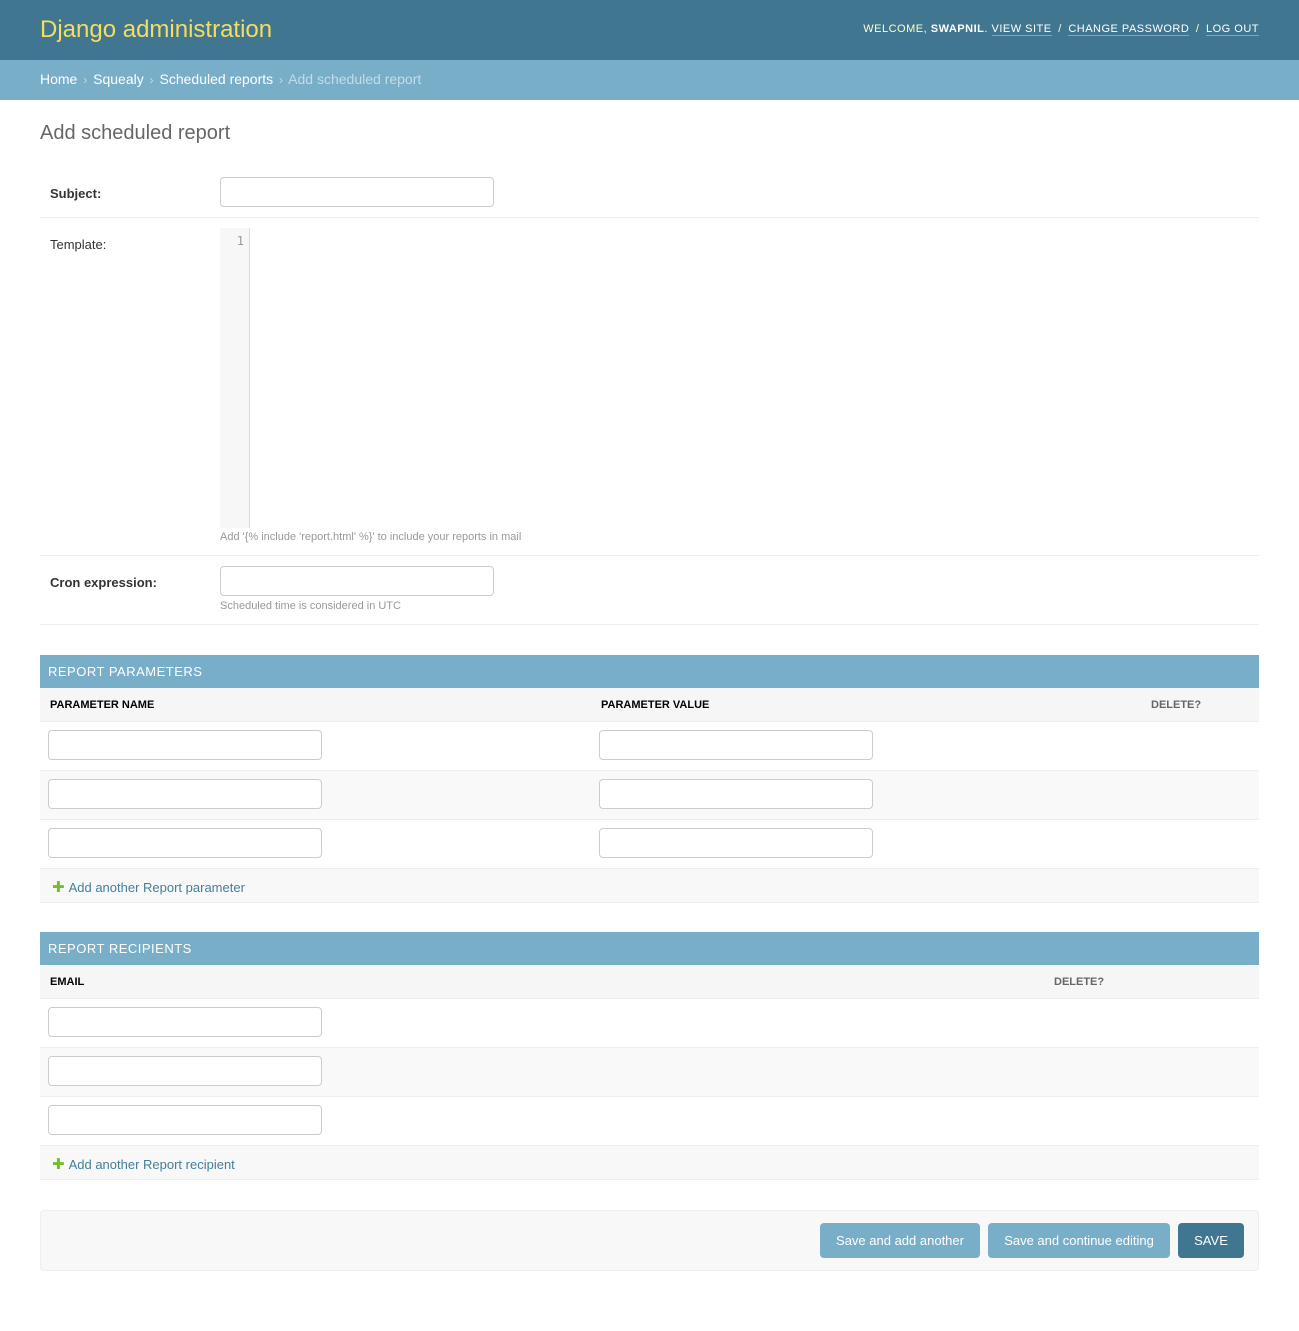 The height and width of the screenshot is (1331, 1299). I want to click on add-row: ✚ Add another Report recipient, so click(649, 1163).